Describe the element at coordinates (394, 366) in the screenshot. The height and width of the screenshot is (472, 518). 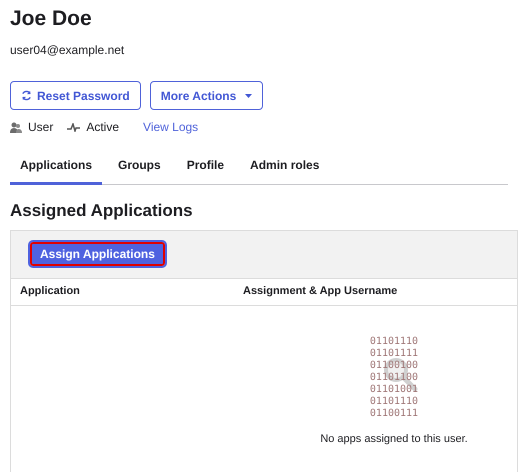
I see `binary-text: 01100100` at that location.